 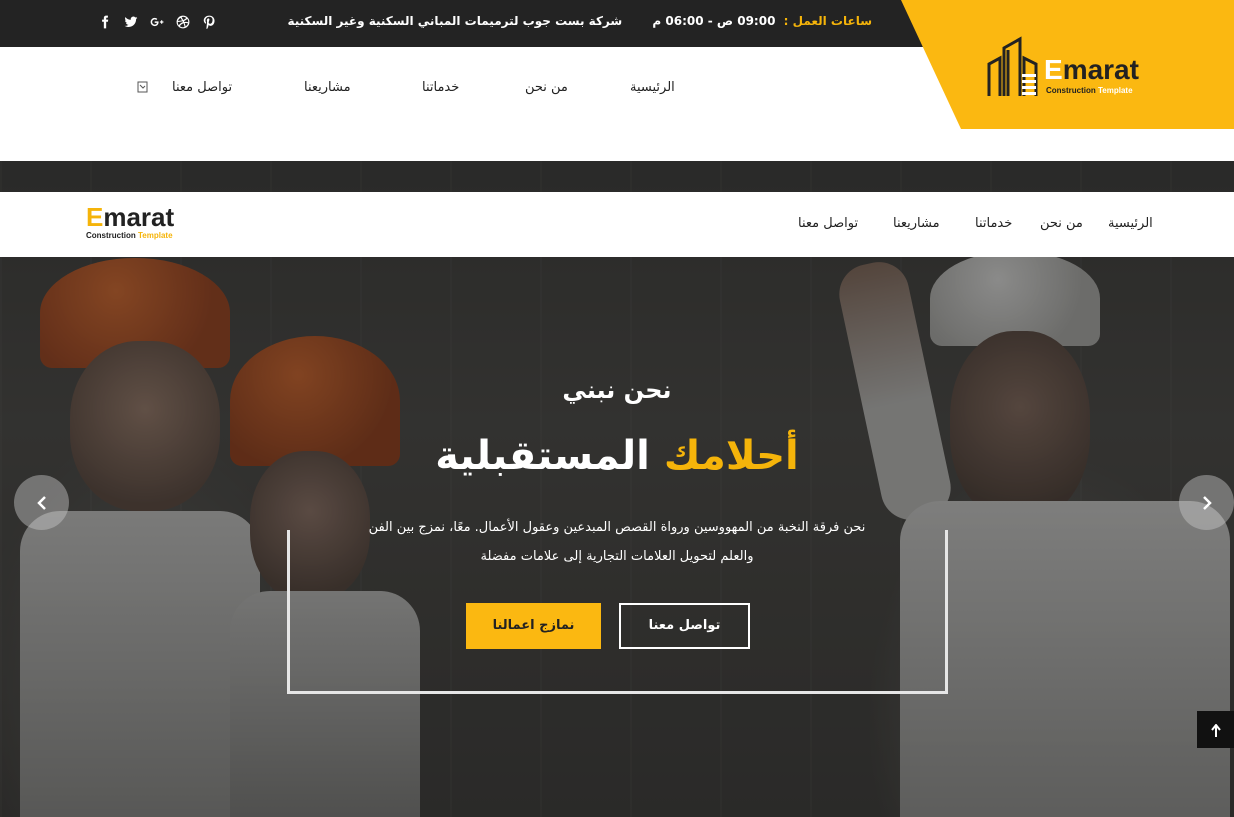 I want to click on social-links, so click(x=157, y=22).